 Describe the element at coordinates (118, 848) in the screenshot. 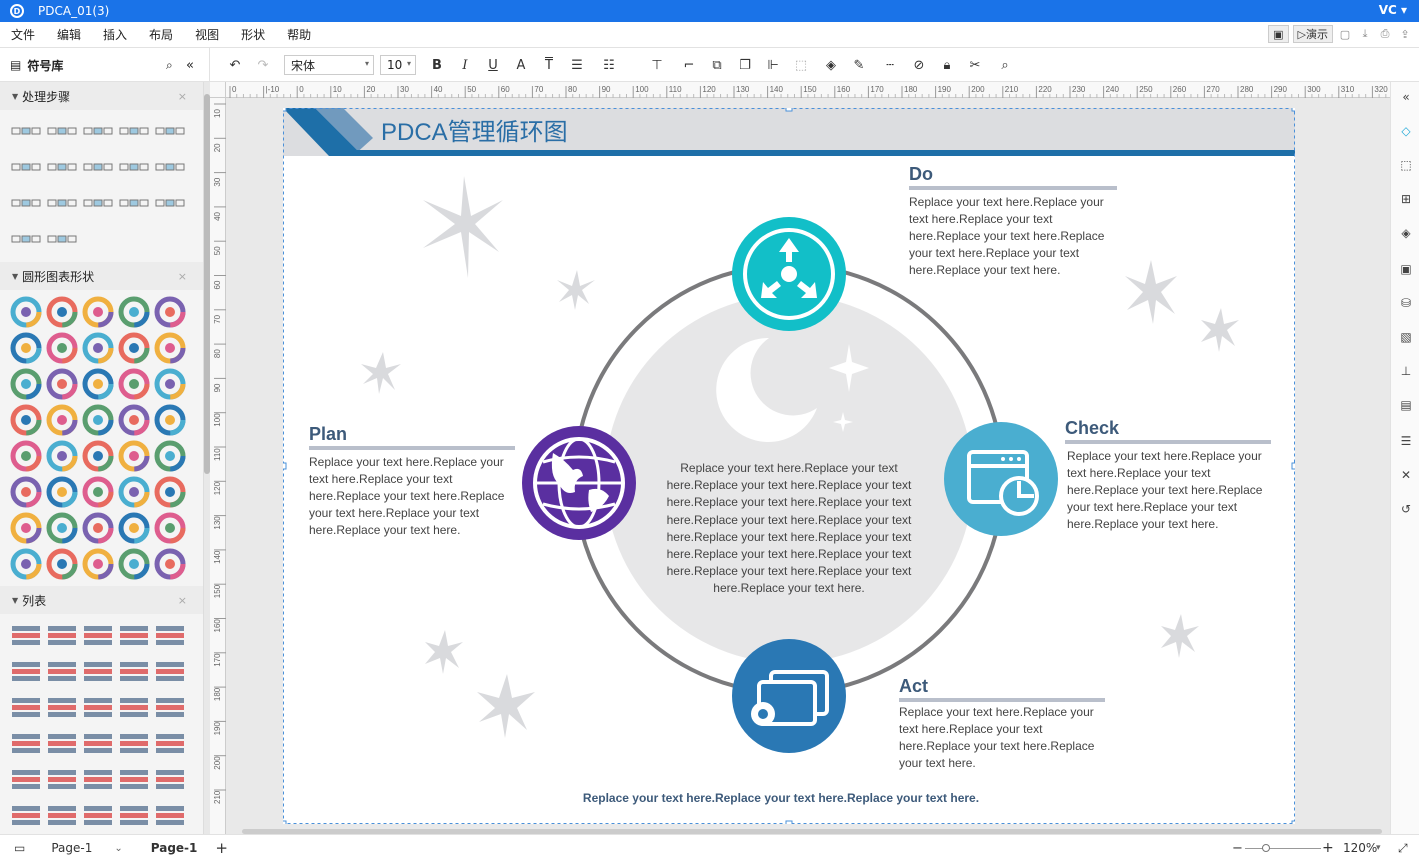

I see `page-dropdown-icon: ⌄` at that location.